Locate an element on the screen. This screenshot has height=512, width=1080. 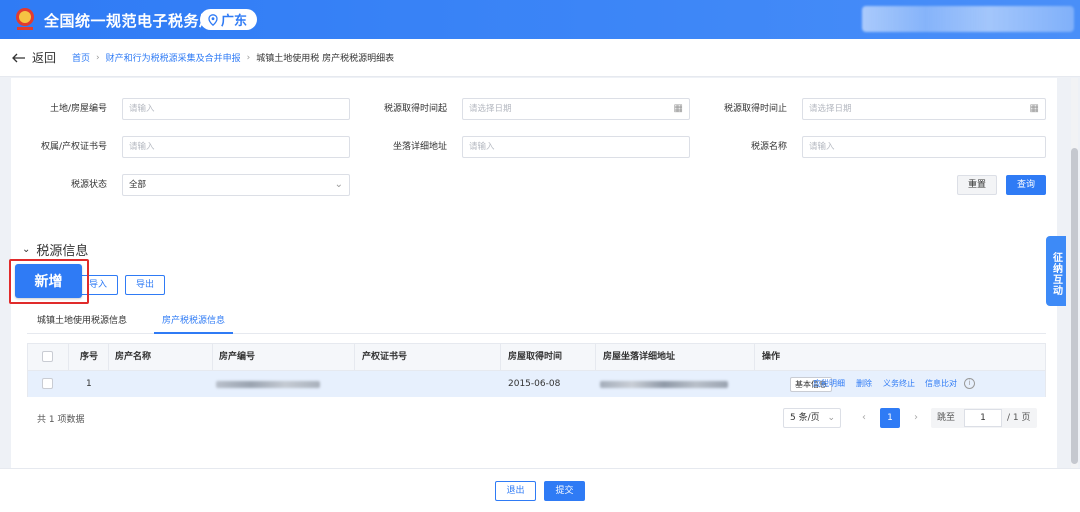
table-header: 序号 房产名称 房产编号 产权证书号 房屋取得时间 房屋坐落详细地址 操作 is located at coordinates (536, 357).